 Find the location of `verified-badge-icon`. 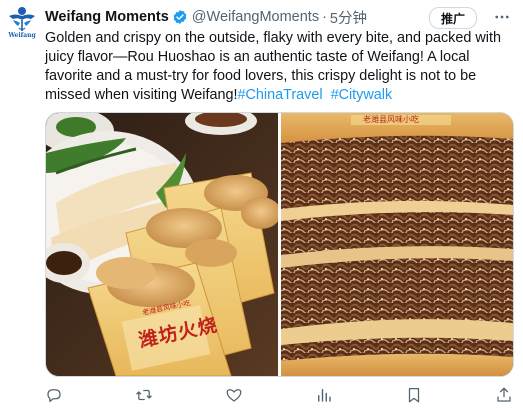

verified-badge-icon is located at coordinates (180, 17).